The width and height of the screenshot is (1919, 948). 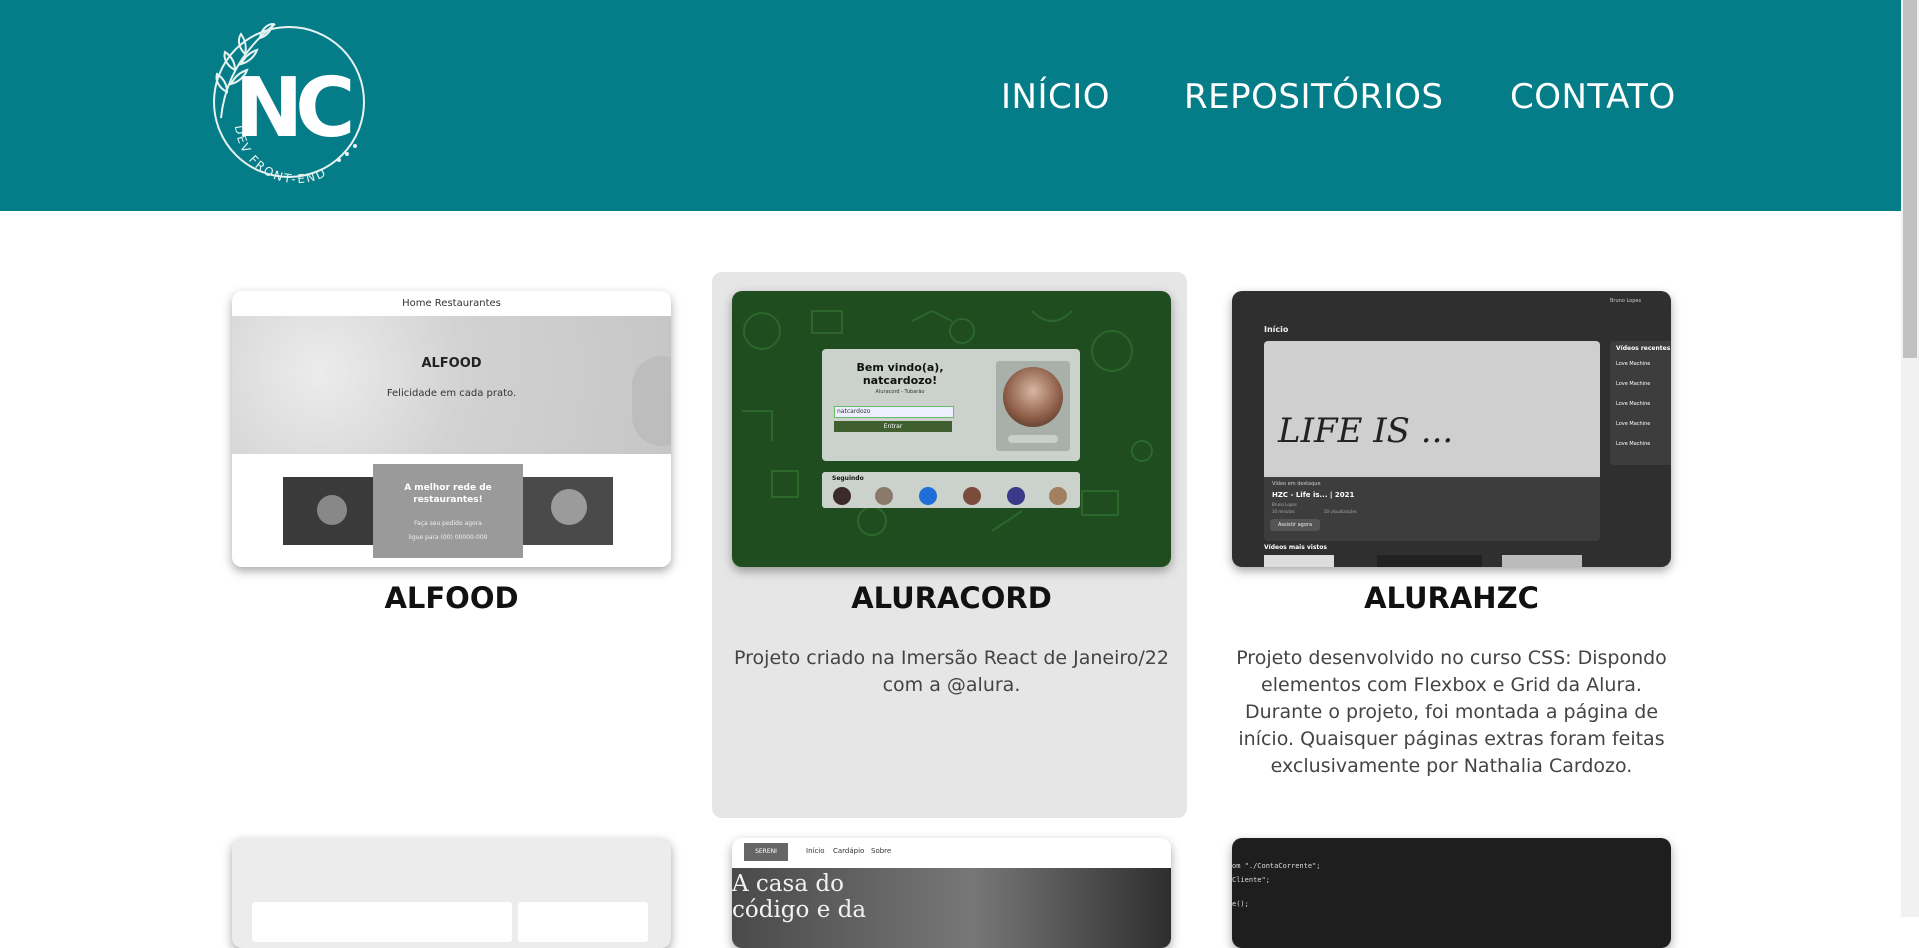 What do you see at coordinates (1451, 598) in the screenshot?
I see `project-title: ALURAHZC` at bounding box center [1451, 598].